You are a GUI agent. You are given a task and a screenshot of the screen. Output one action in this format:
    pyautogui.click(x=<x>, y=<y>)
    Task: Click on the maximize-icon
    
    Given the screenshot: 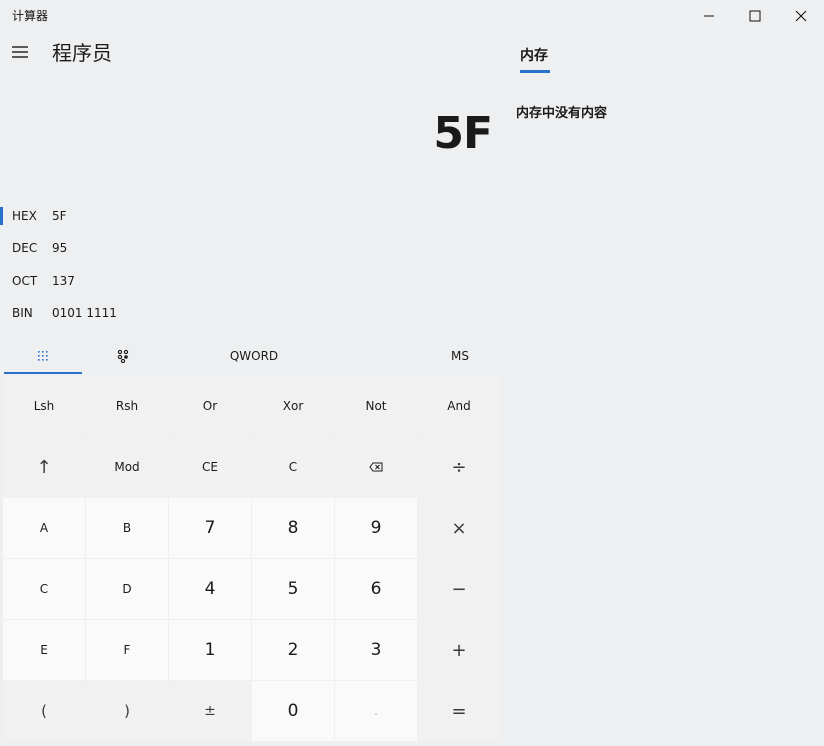 What is the action you would take?
    pyautogui.click(x=755, y=16)
    